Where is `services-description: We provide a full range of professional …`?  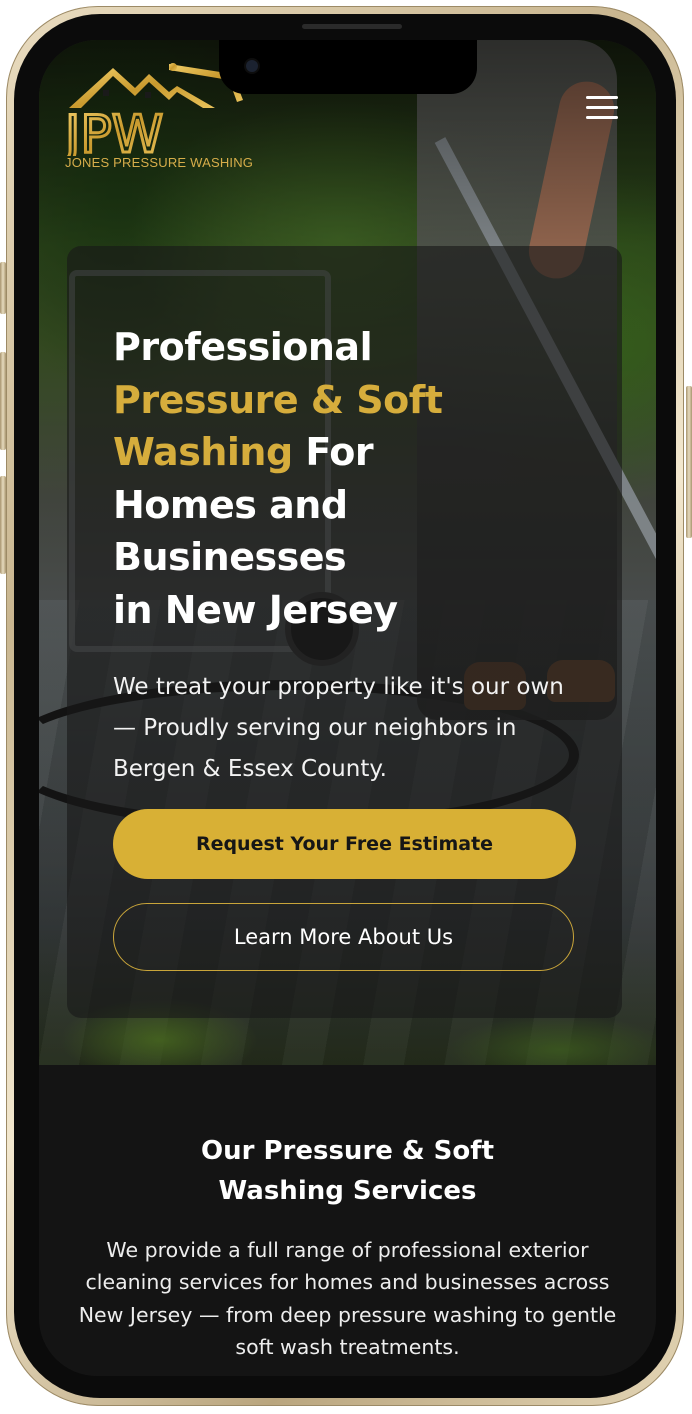 services-description: We provide a full range of professional … is located at coordinates (347, 1298).